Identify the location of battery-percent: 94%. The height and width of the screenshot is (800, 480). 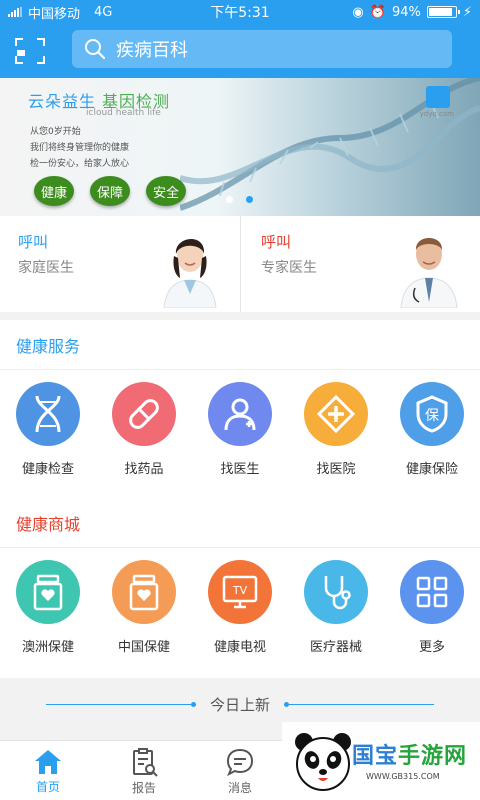
(406, 12).